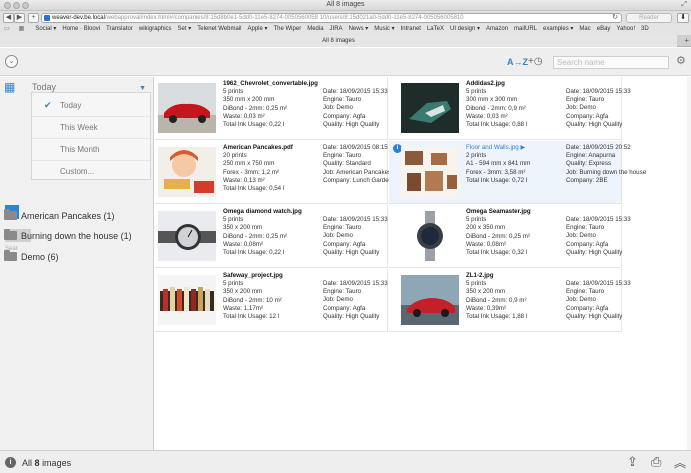 The width and height of the screenshot is (691, 473). I want to click on bookmark-item: Intranet, so click(411, 29).